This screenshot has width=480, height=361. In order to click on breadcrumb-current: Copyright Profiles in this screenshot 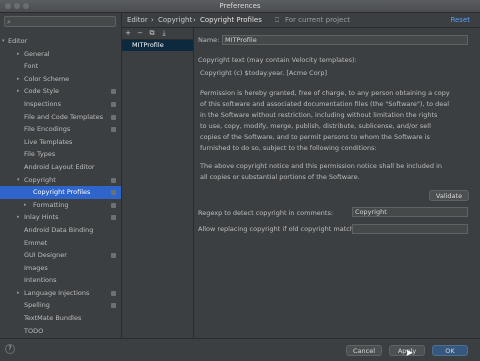, I will do `click(231, 20)`.